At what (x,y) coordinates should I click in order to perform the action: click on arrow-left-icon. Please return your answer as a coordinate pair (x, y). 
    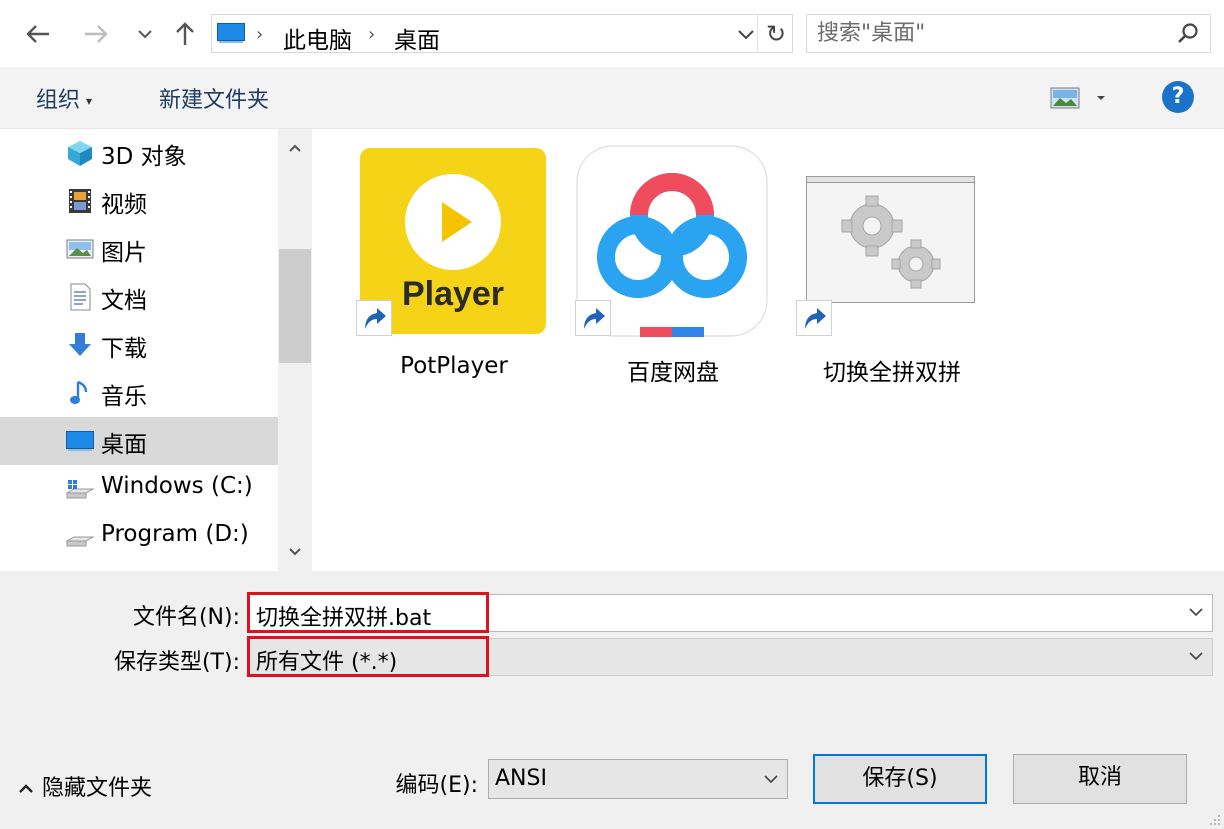
    Looking at the image, I should click on (37, 34).